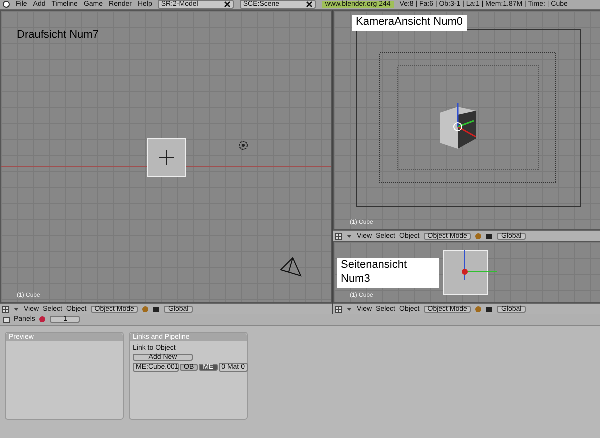 The height and width of the screenshot is (438, 600). What do you see at coordinates (6, 319) in the screenshot?
I see `window-icon` at bounding box center [6, 319].